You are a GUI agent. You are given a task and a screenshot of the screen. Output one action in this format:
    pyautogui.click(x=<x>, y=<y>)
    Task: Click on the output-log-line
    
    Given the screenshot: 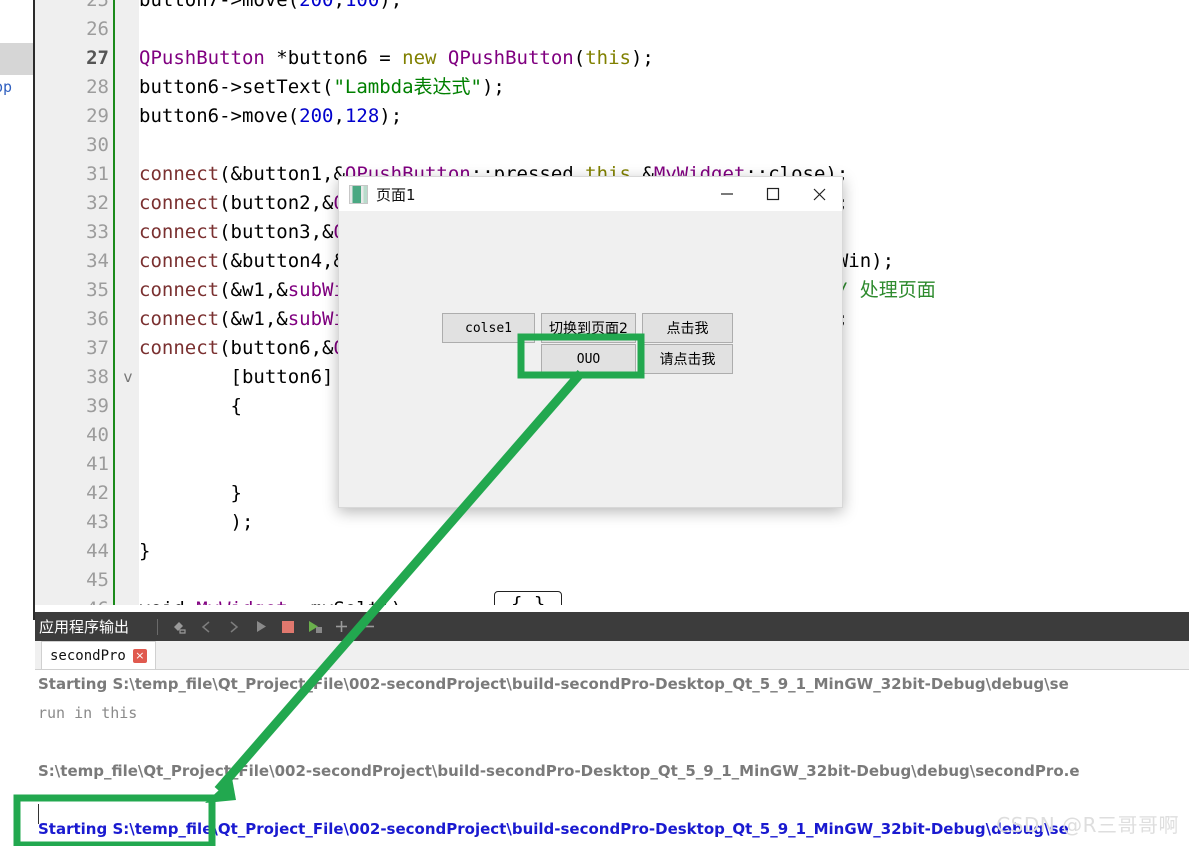 What is the action you would take?
    pyautogui.click(x=612, y=742)
    